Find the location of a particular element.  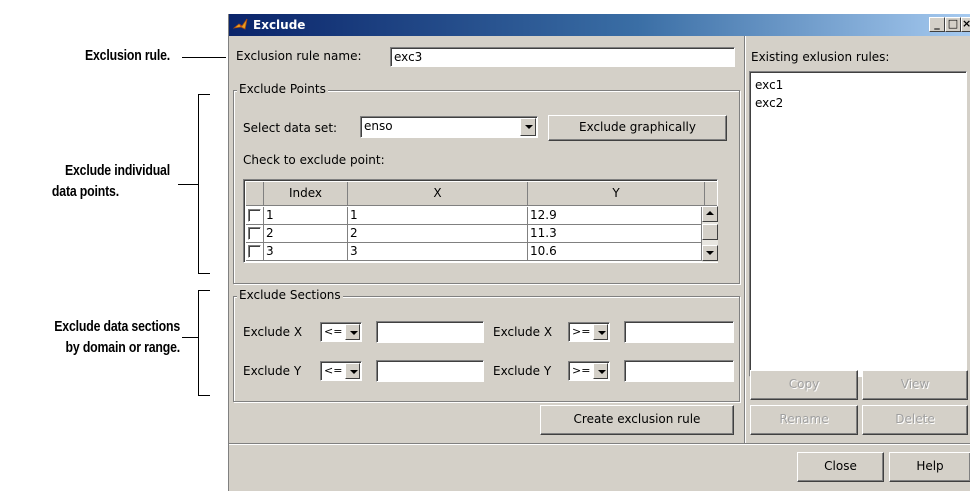

rule-name-label: Exclusion rule name: is located at coordinates (299, 56).